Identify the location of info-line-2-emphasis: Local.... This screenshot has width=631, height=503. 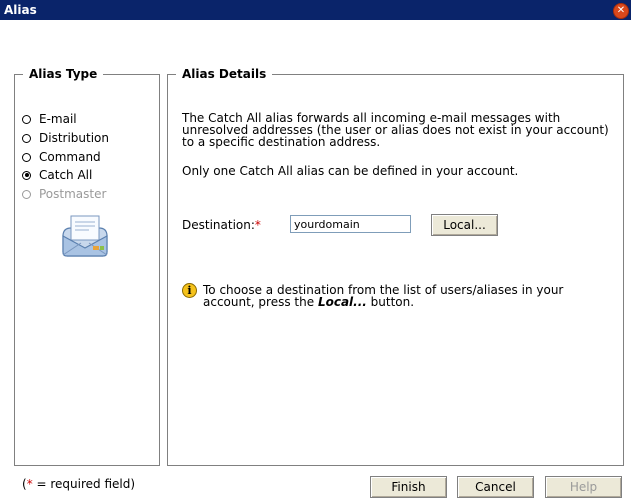
(342, 302).